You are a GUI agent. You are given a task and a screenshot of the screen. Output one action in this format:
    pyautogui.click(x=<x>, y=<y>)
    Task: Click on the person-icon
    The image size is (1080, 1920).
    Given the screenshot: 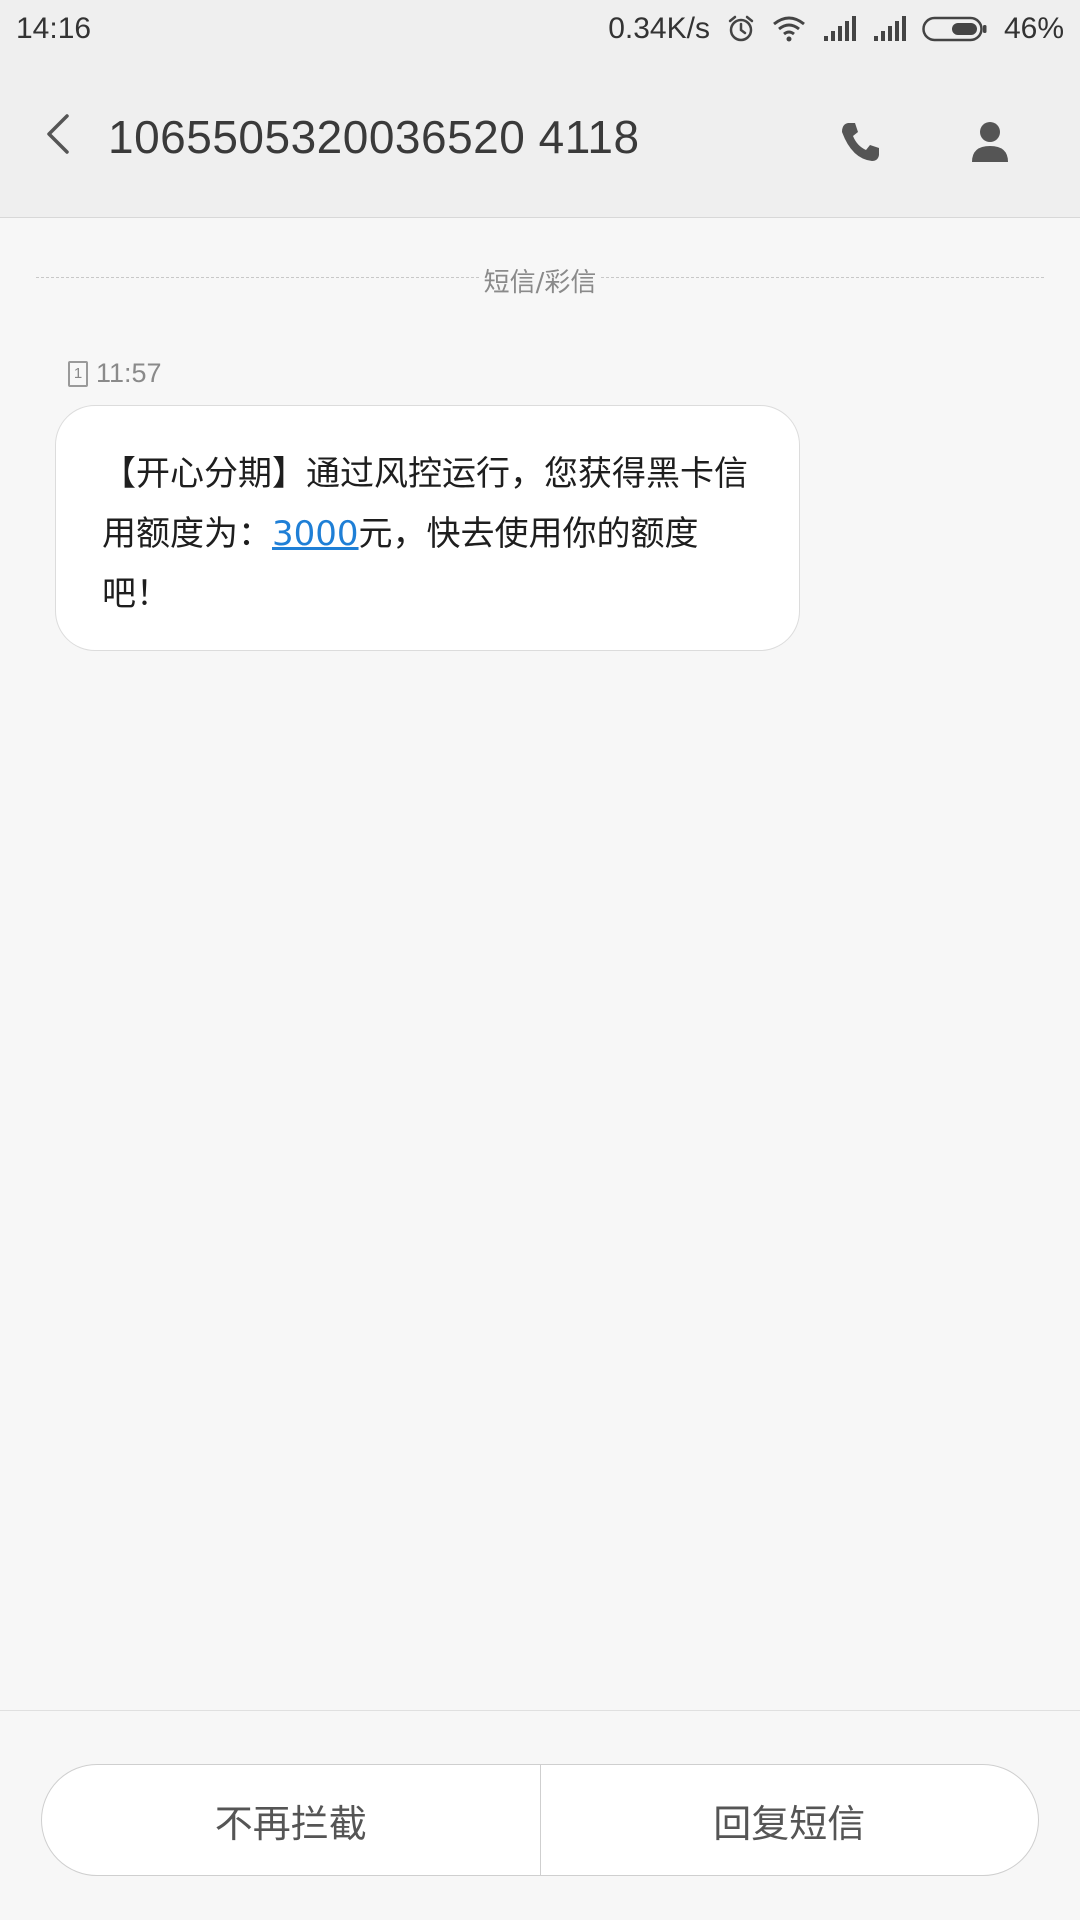 What is the action you would take?
    pyautogui.click(x=990, y=142)
    